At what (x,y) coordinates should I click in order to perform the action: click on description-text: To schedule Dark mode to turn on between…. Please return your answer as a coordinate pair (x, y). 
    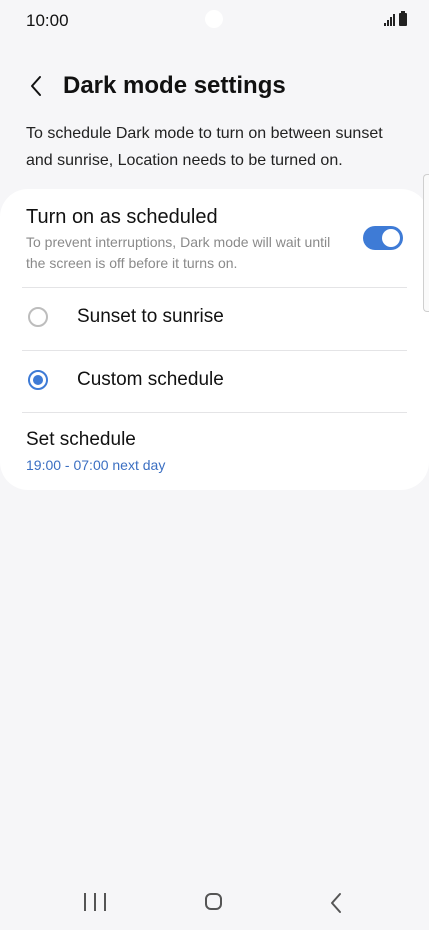
    Looking at the image, I should click on (204, 147).